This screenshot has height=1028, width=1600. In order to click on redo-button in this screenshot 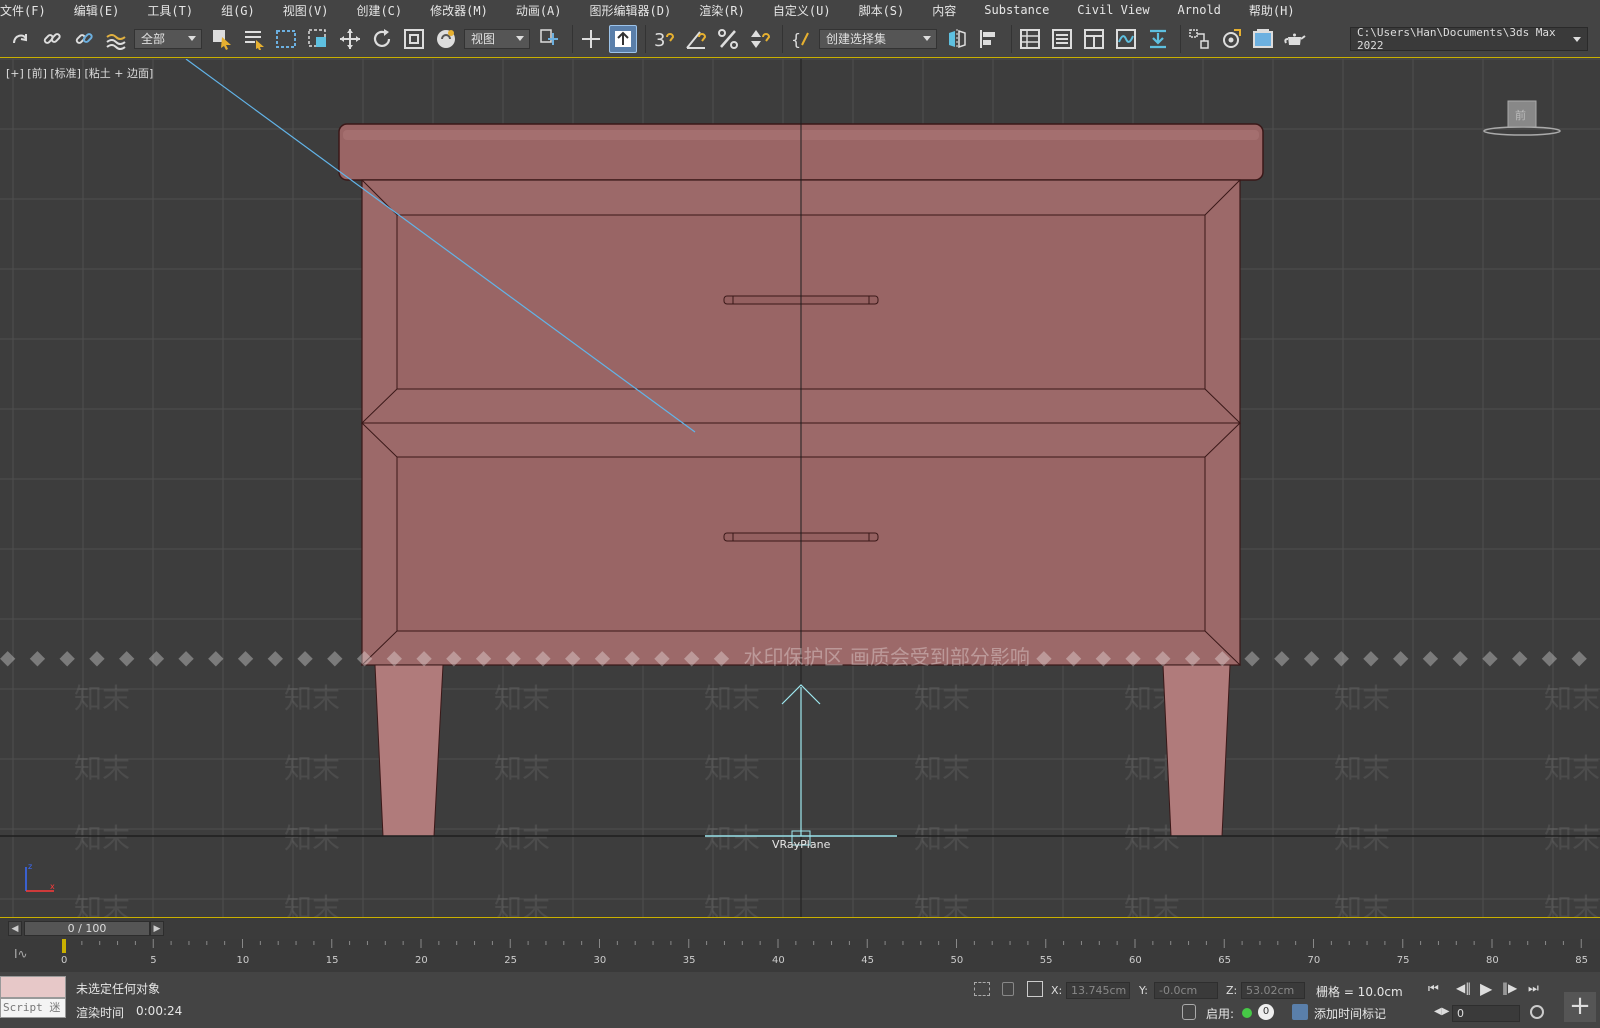, I will do `click(20, 39)`.